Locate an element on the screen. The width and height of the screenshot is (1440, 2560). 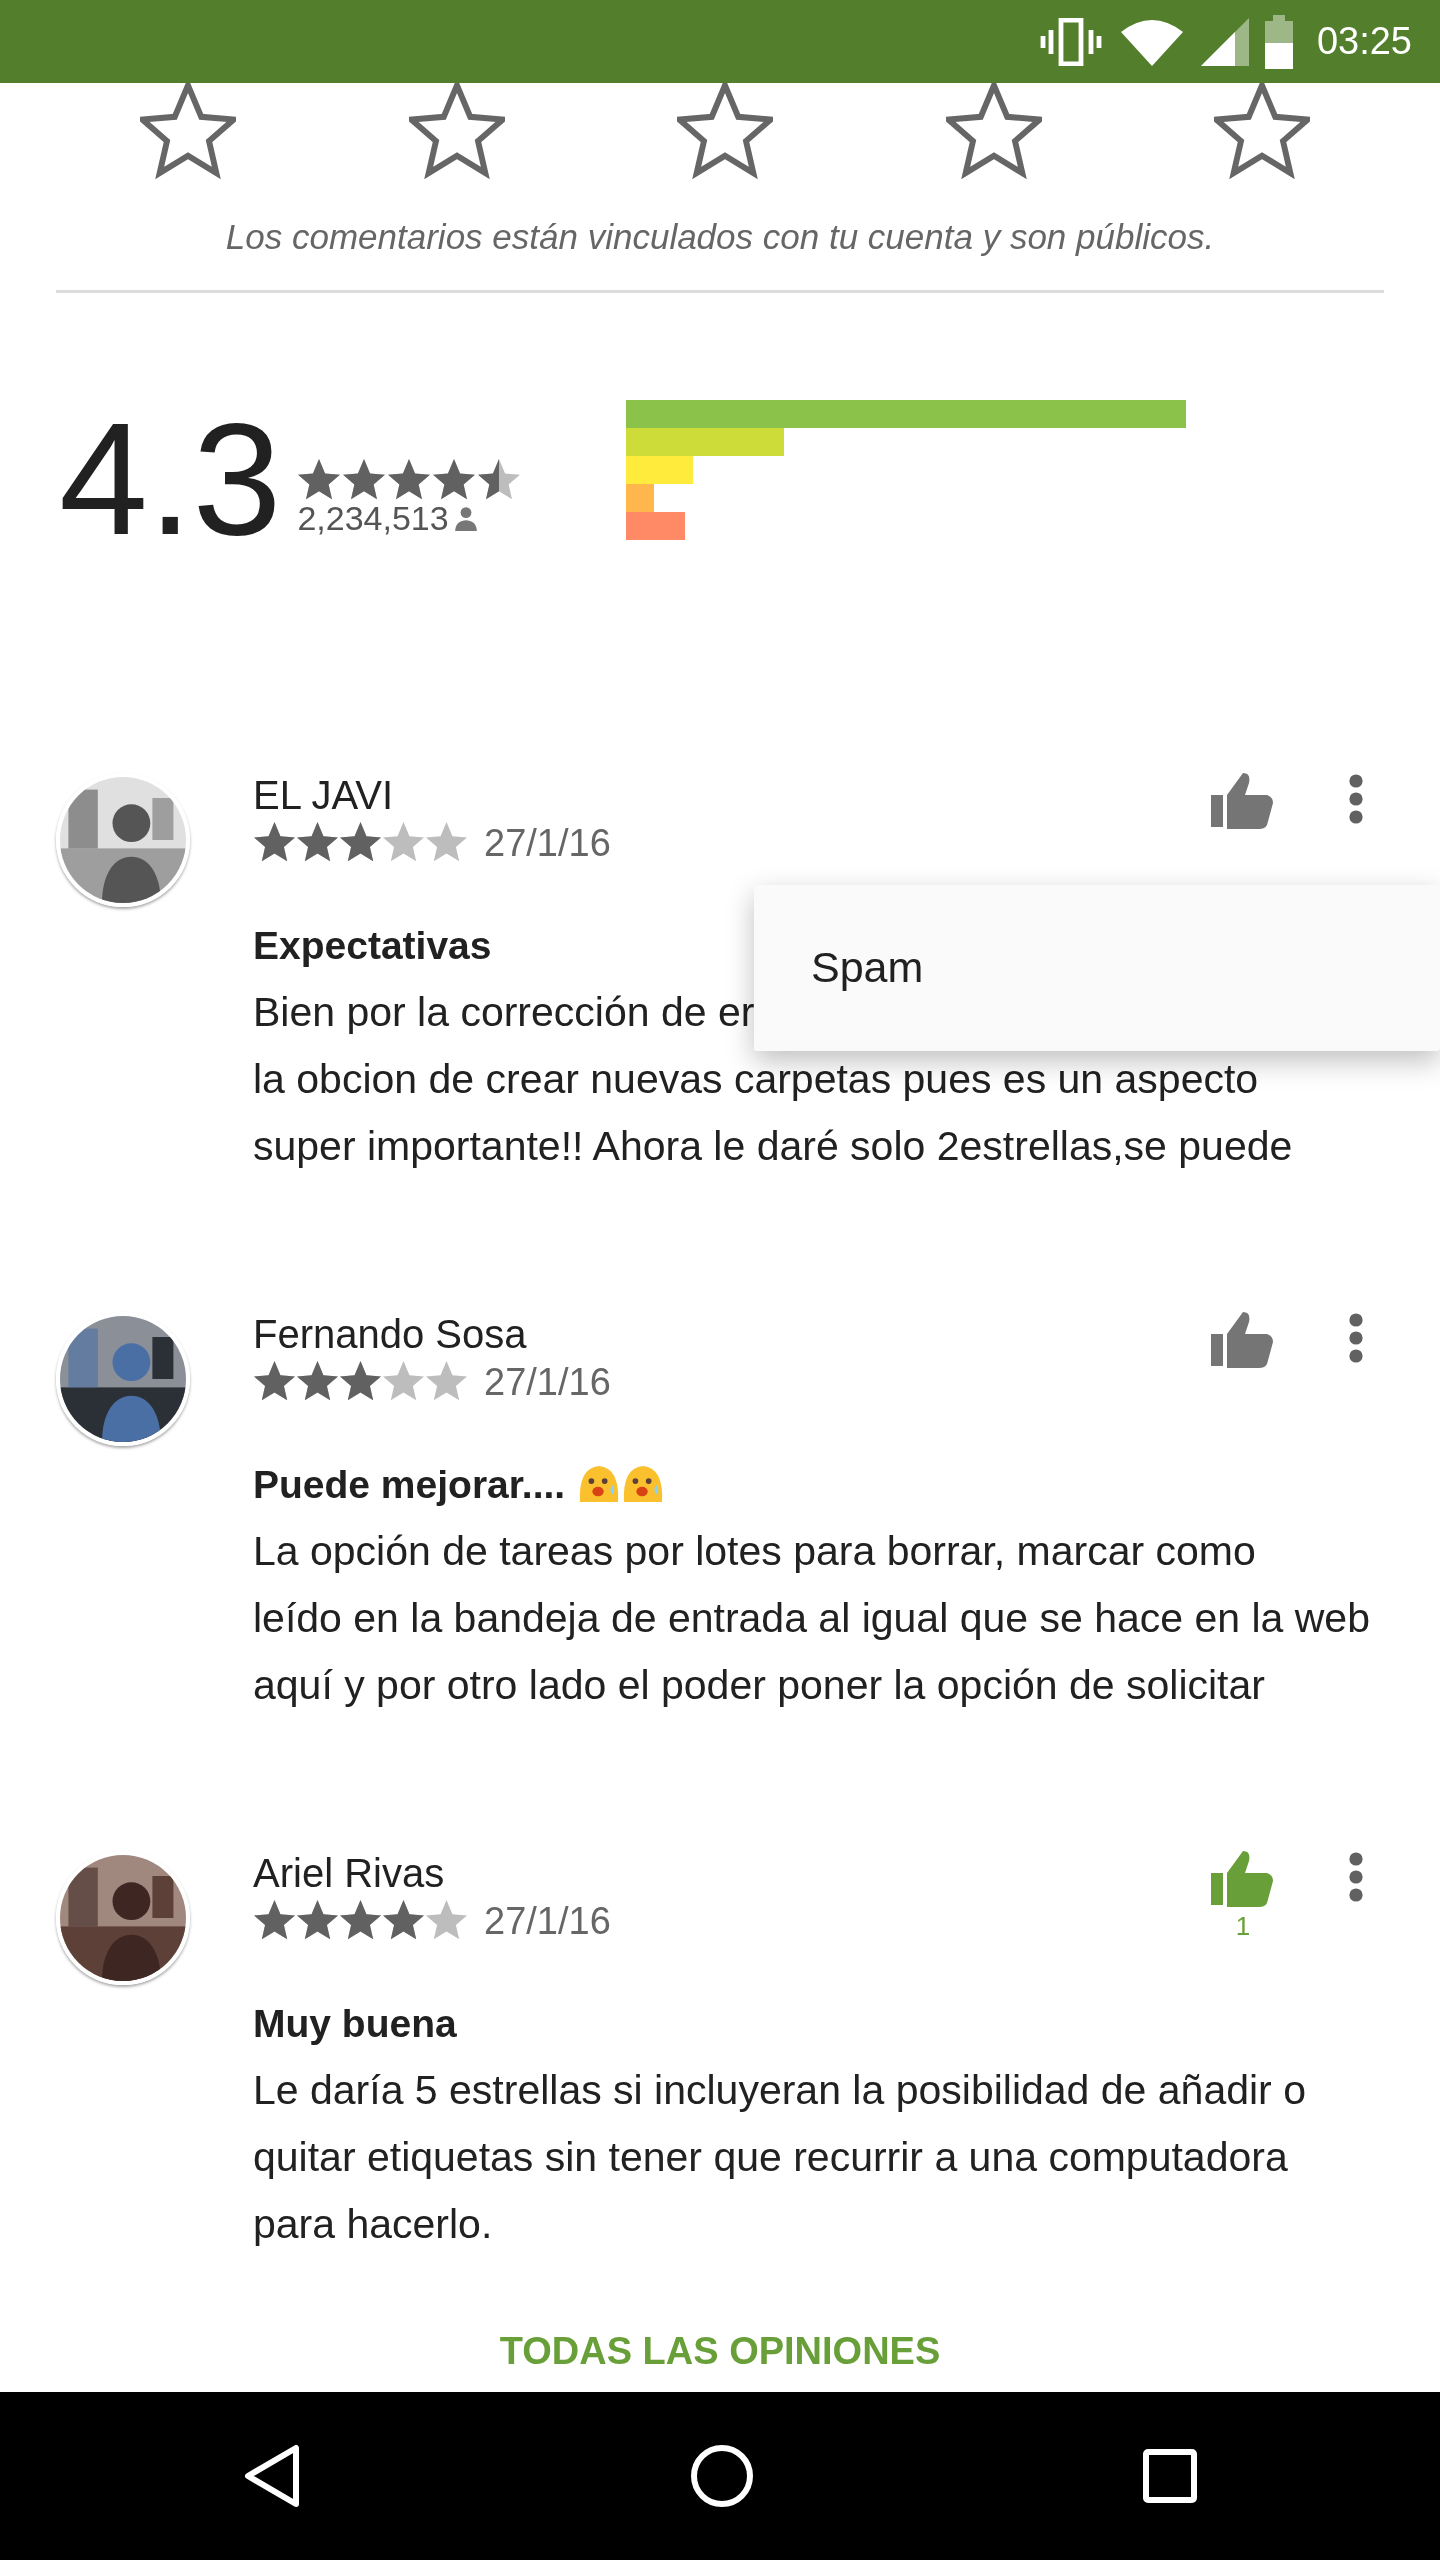
review-title: Muy buena is located at coordinates (355, 2023).